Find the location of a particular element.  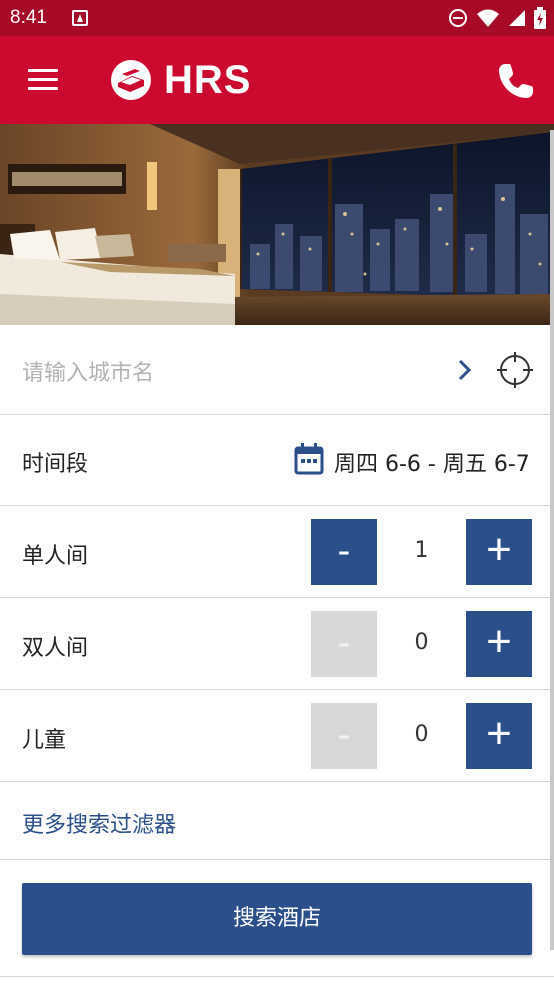

calendar-icon is located at coordinates (309, 459).